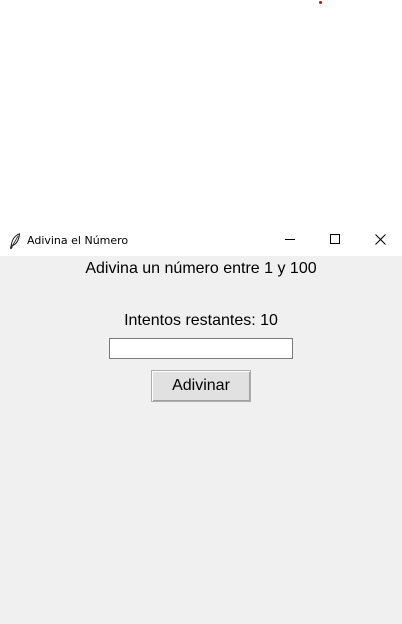 Image resolution: width=402 pixels, height=624 pixels. What do you see at coordinates (201, 386) in the screenshot?
I see `guess-button: Adivinar` at bounding box center [201, 386].